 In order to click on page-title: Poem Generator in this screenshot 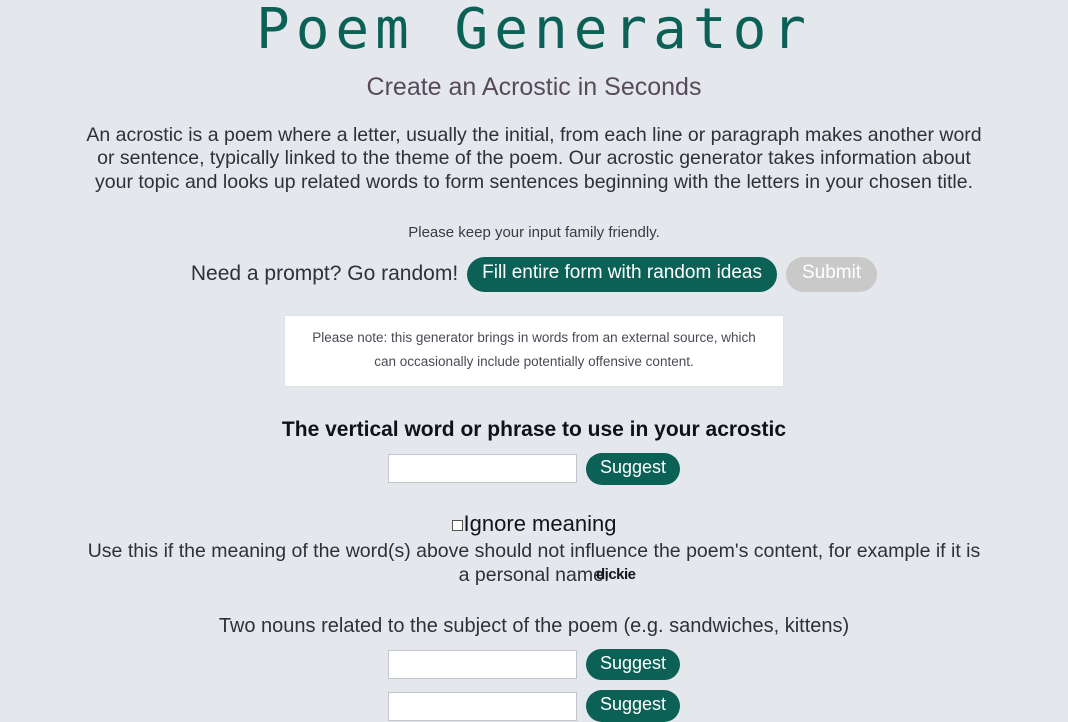, I will do `click(533, 31)`.